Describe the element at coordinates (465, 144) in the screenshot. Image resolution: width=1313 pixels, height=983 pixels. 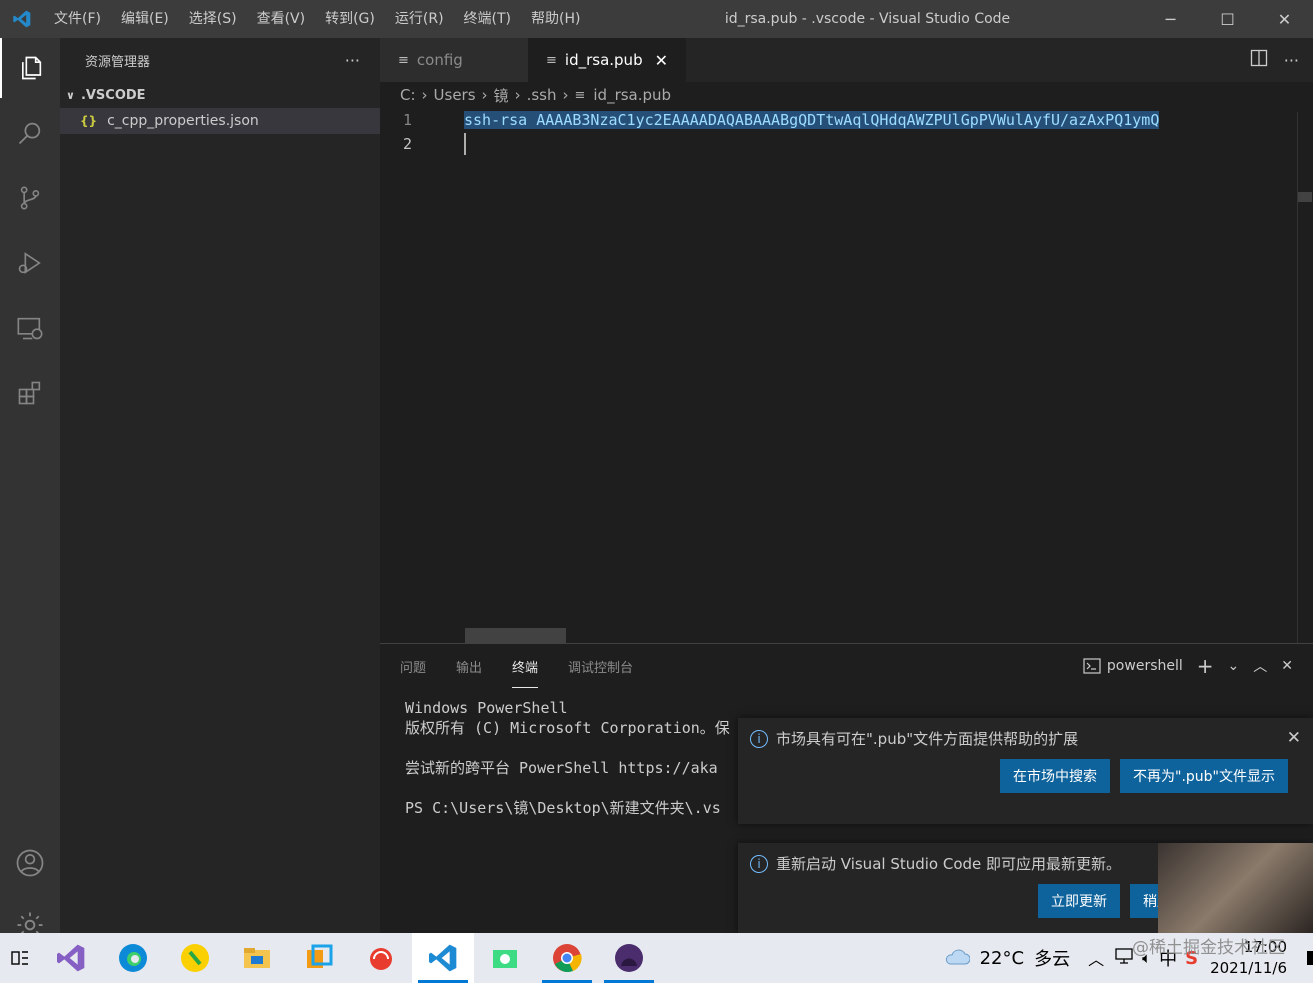
I see `text-cursor` at that location.